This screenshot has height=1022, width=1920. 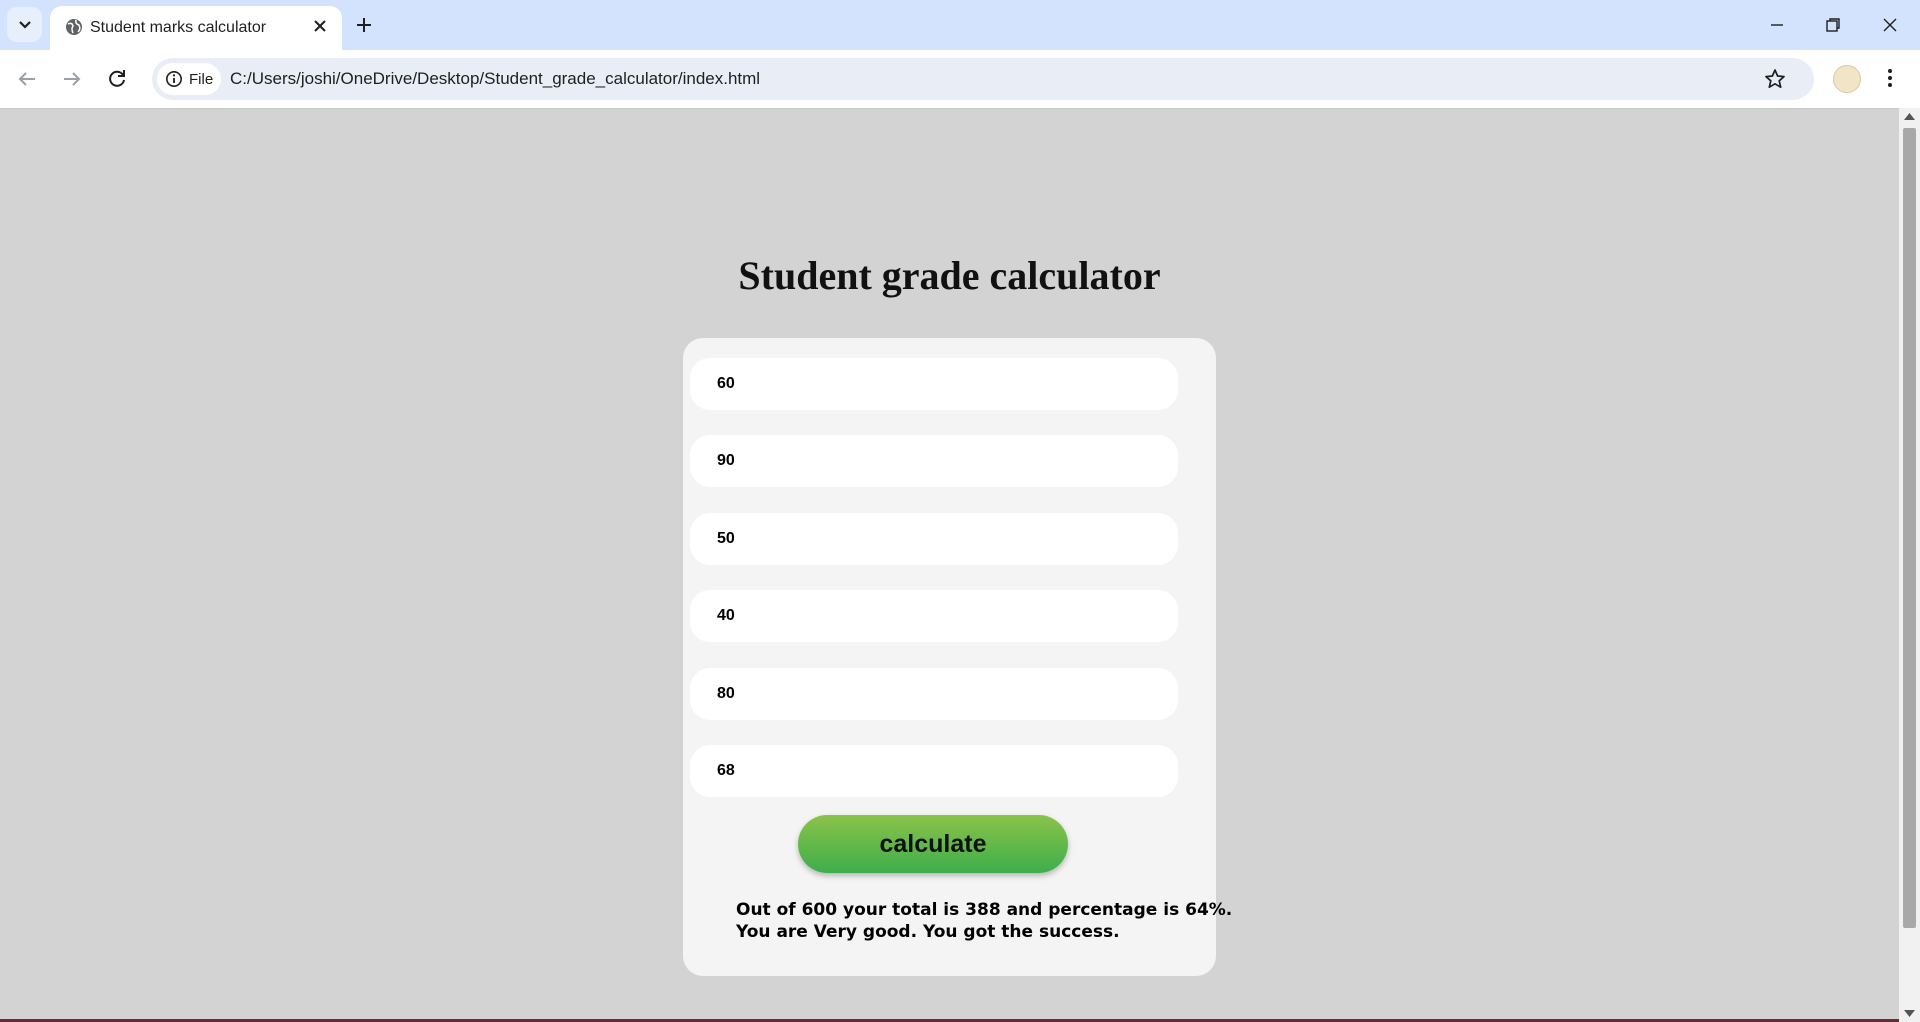 What do you see at coordinates (1909, 116) in the screenshot?
I see `scroll-up-icon` at bounding box center [1909, 116].